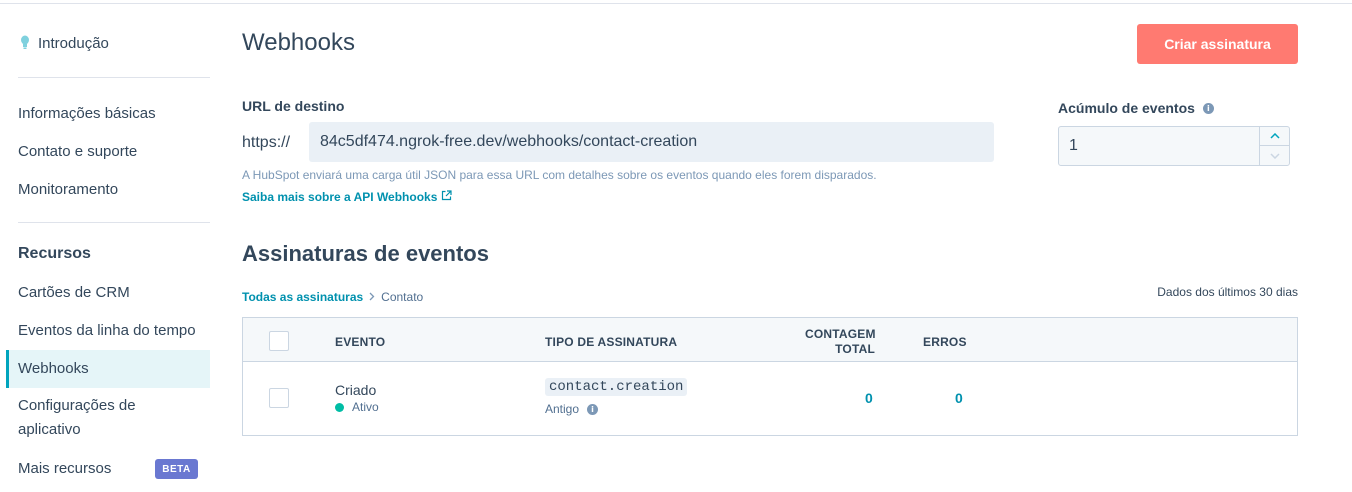 Image resolution: width=1352 pixels, height=492 pixels. Describe the element at coordinates (340, 197) in the screenshot. I see `webhooks-api-link-label: Saiba mais sobre a API Webhooks` at that location.